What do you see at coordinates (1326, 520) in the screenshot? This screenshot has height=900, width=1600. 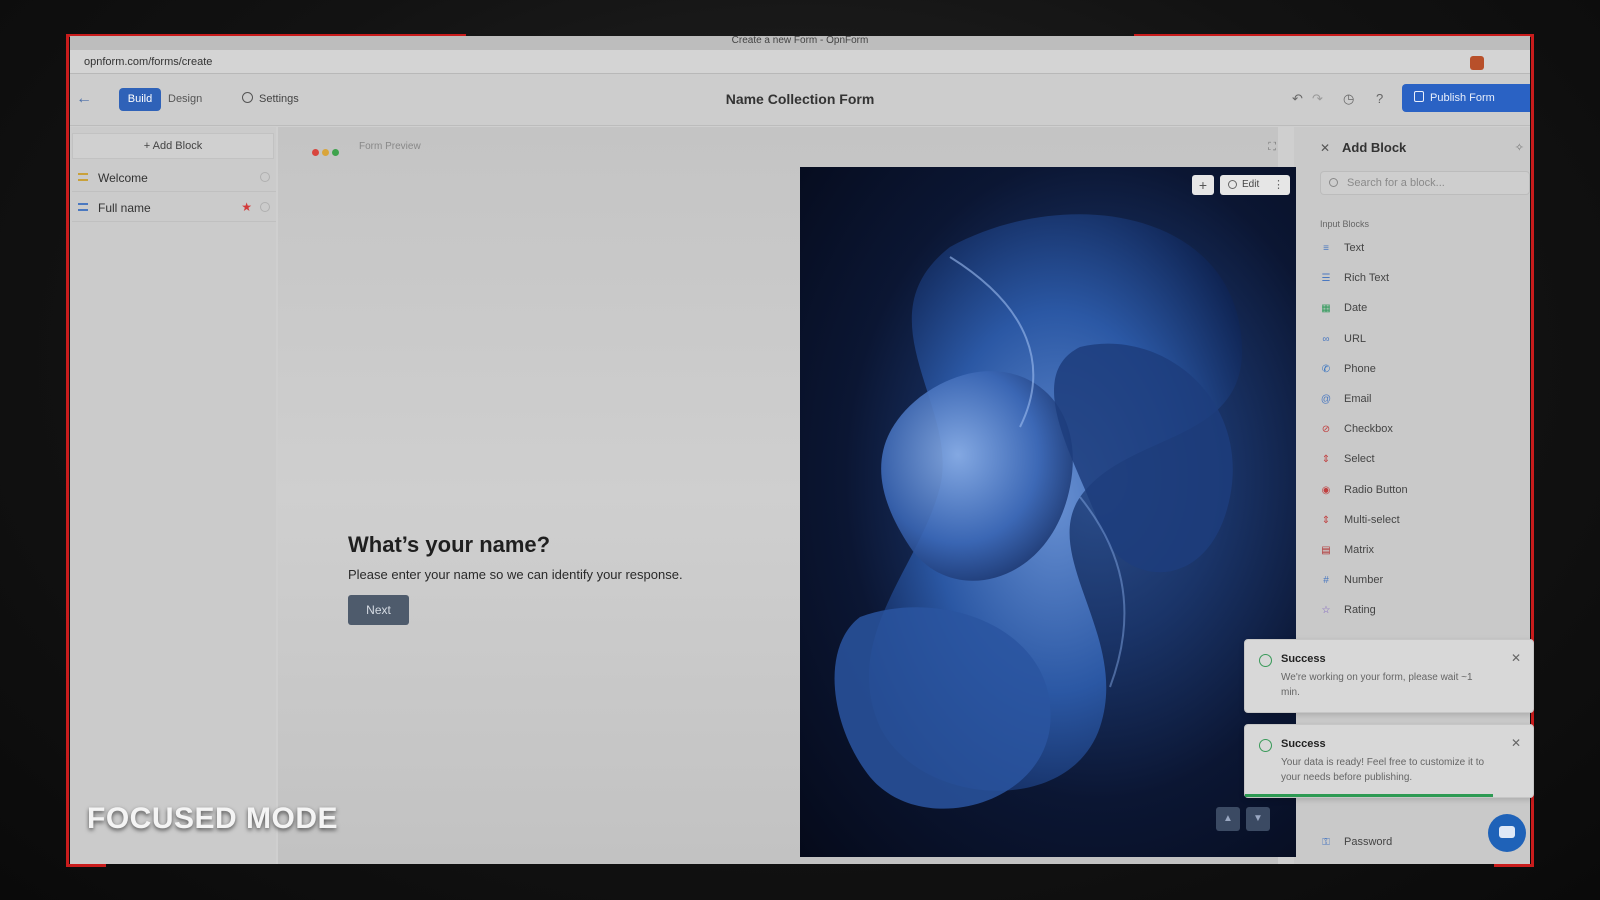 I see `multi-select-icon: ⇕` at bounding box center [1326, 520].